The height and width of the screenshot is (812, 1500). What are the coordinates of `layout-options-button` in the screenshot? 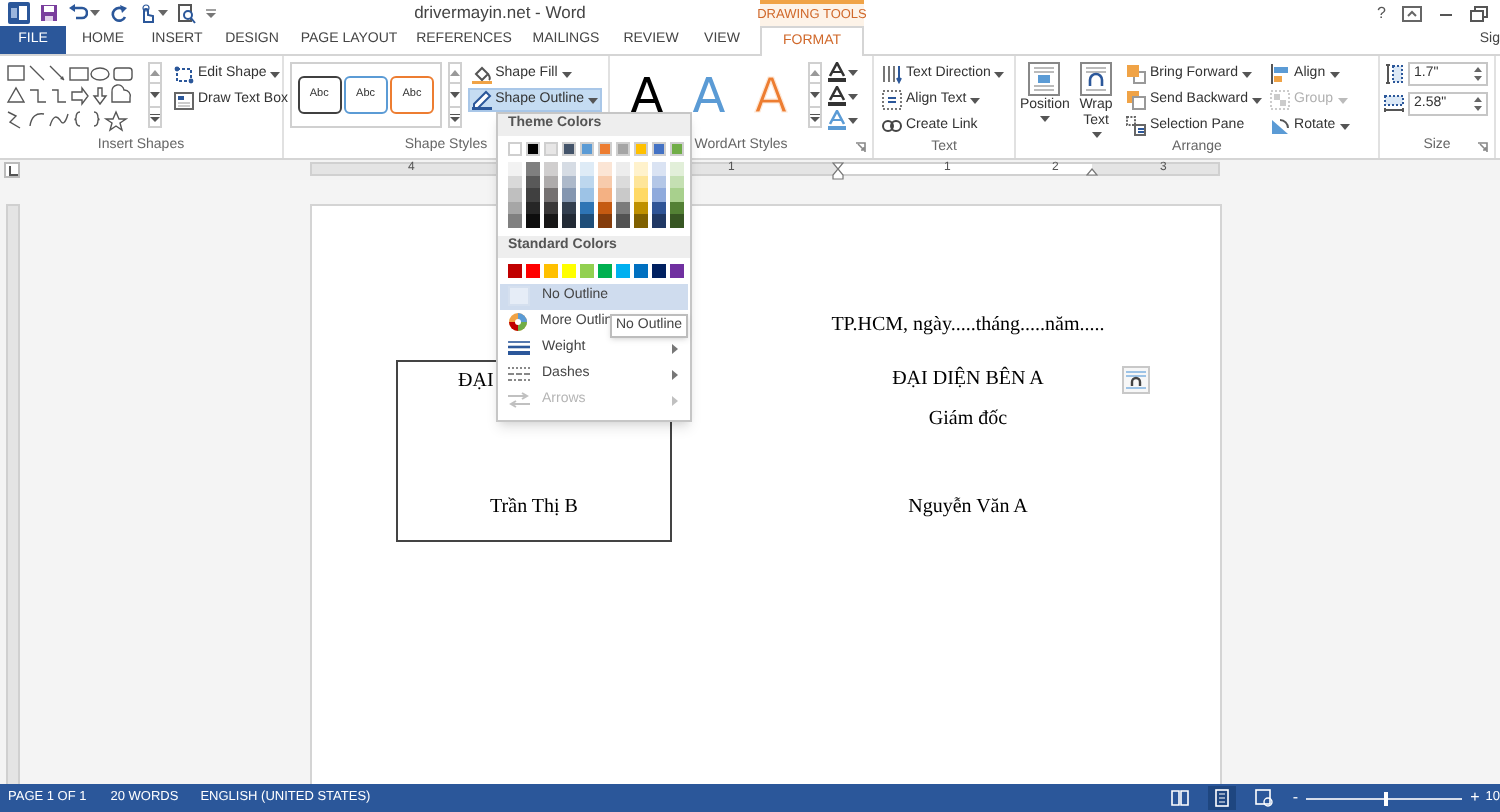 It's located at (1136, 380).